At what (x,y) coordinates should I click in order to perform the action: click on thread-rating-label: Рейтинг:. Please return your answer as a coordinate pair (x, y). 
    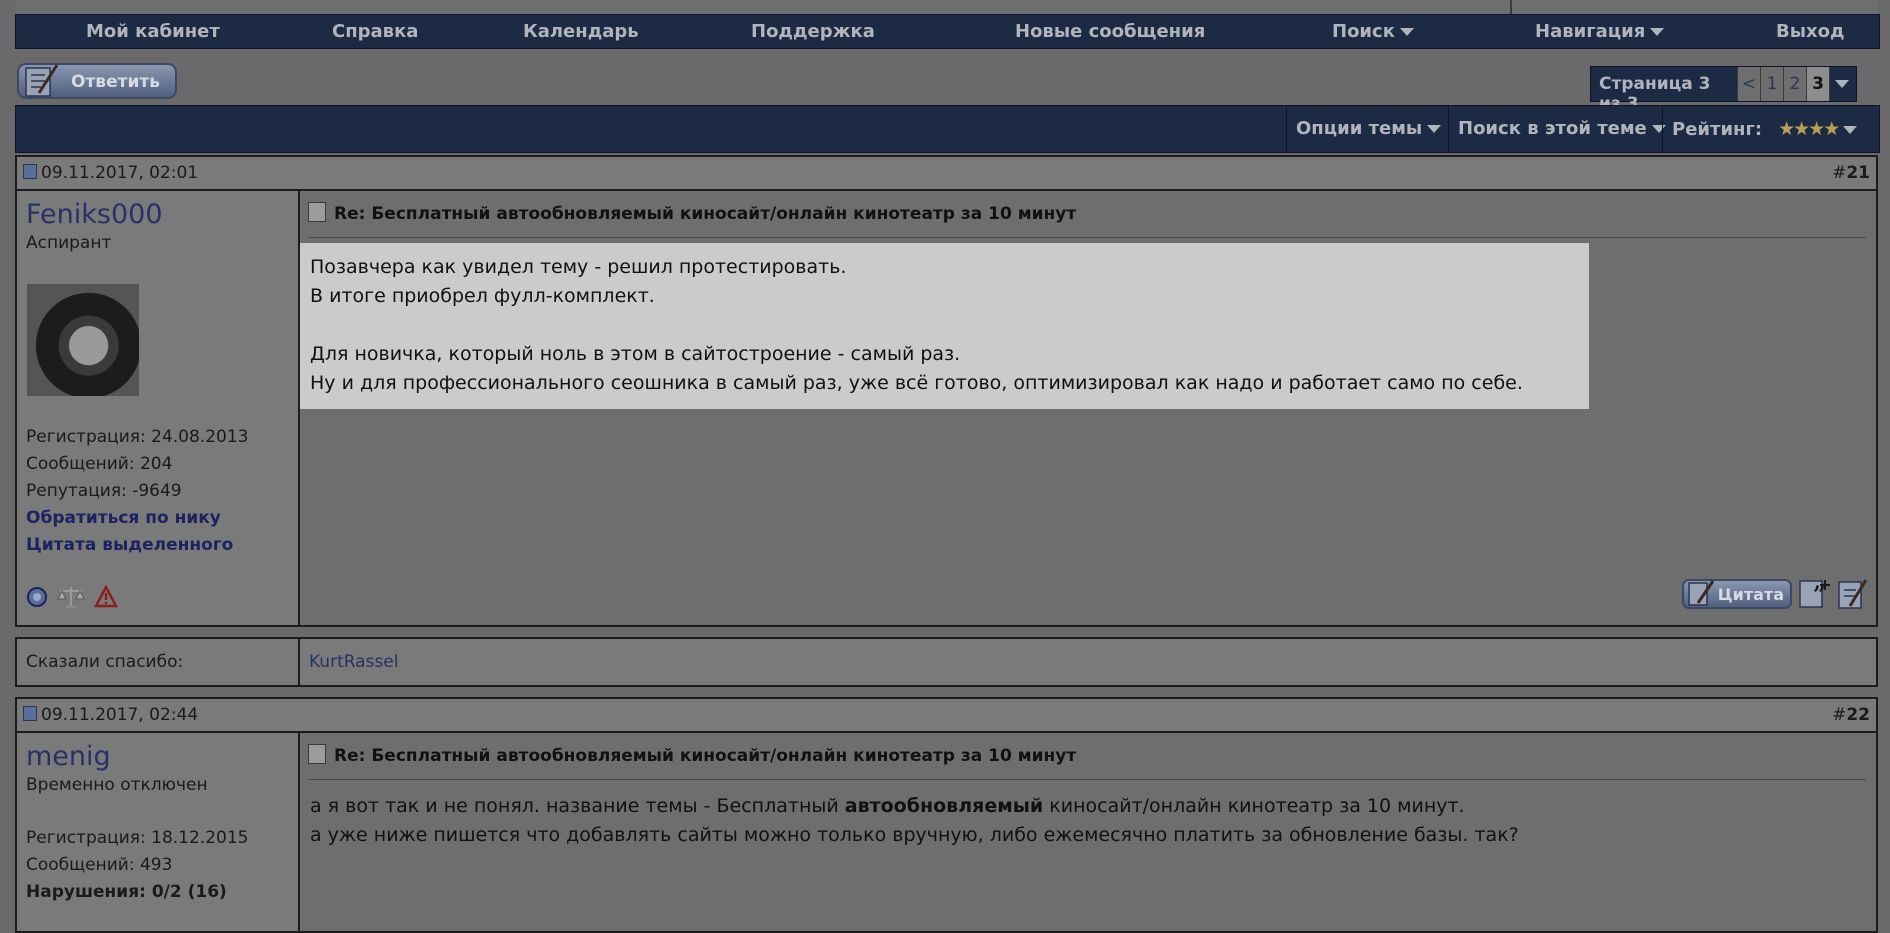
    Looking at the image, I should click on (1717, 129).